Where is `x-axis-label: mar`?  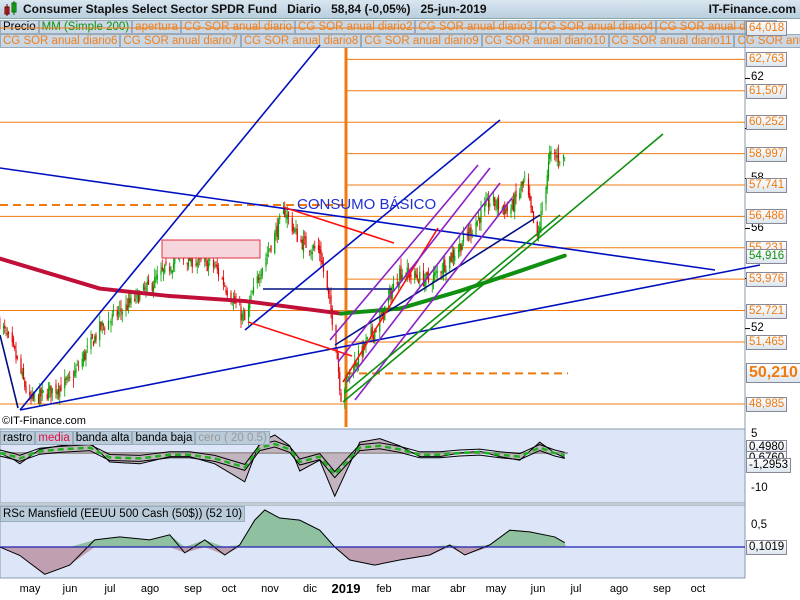
x-axis-label: mar is located at coordinates (421, 589).